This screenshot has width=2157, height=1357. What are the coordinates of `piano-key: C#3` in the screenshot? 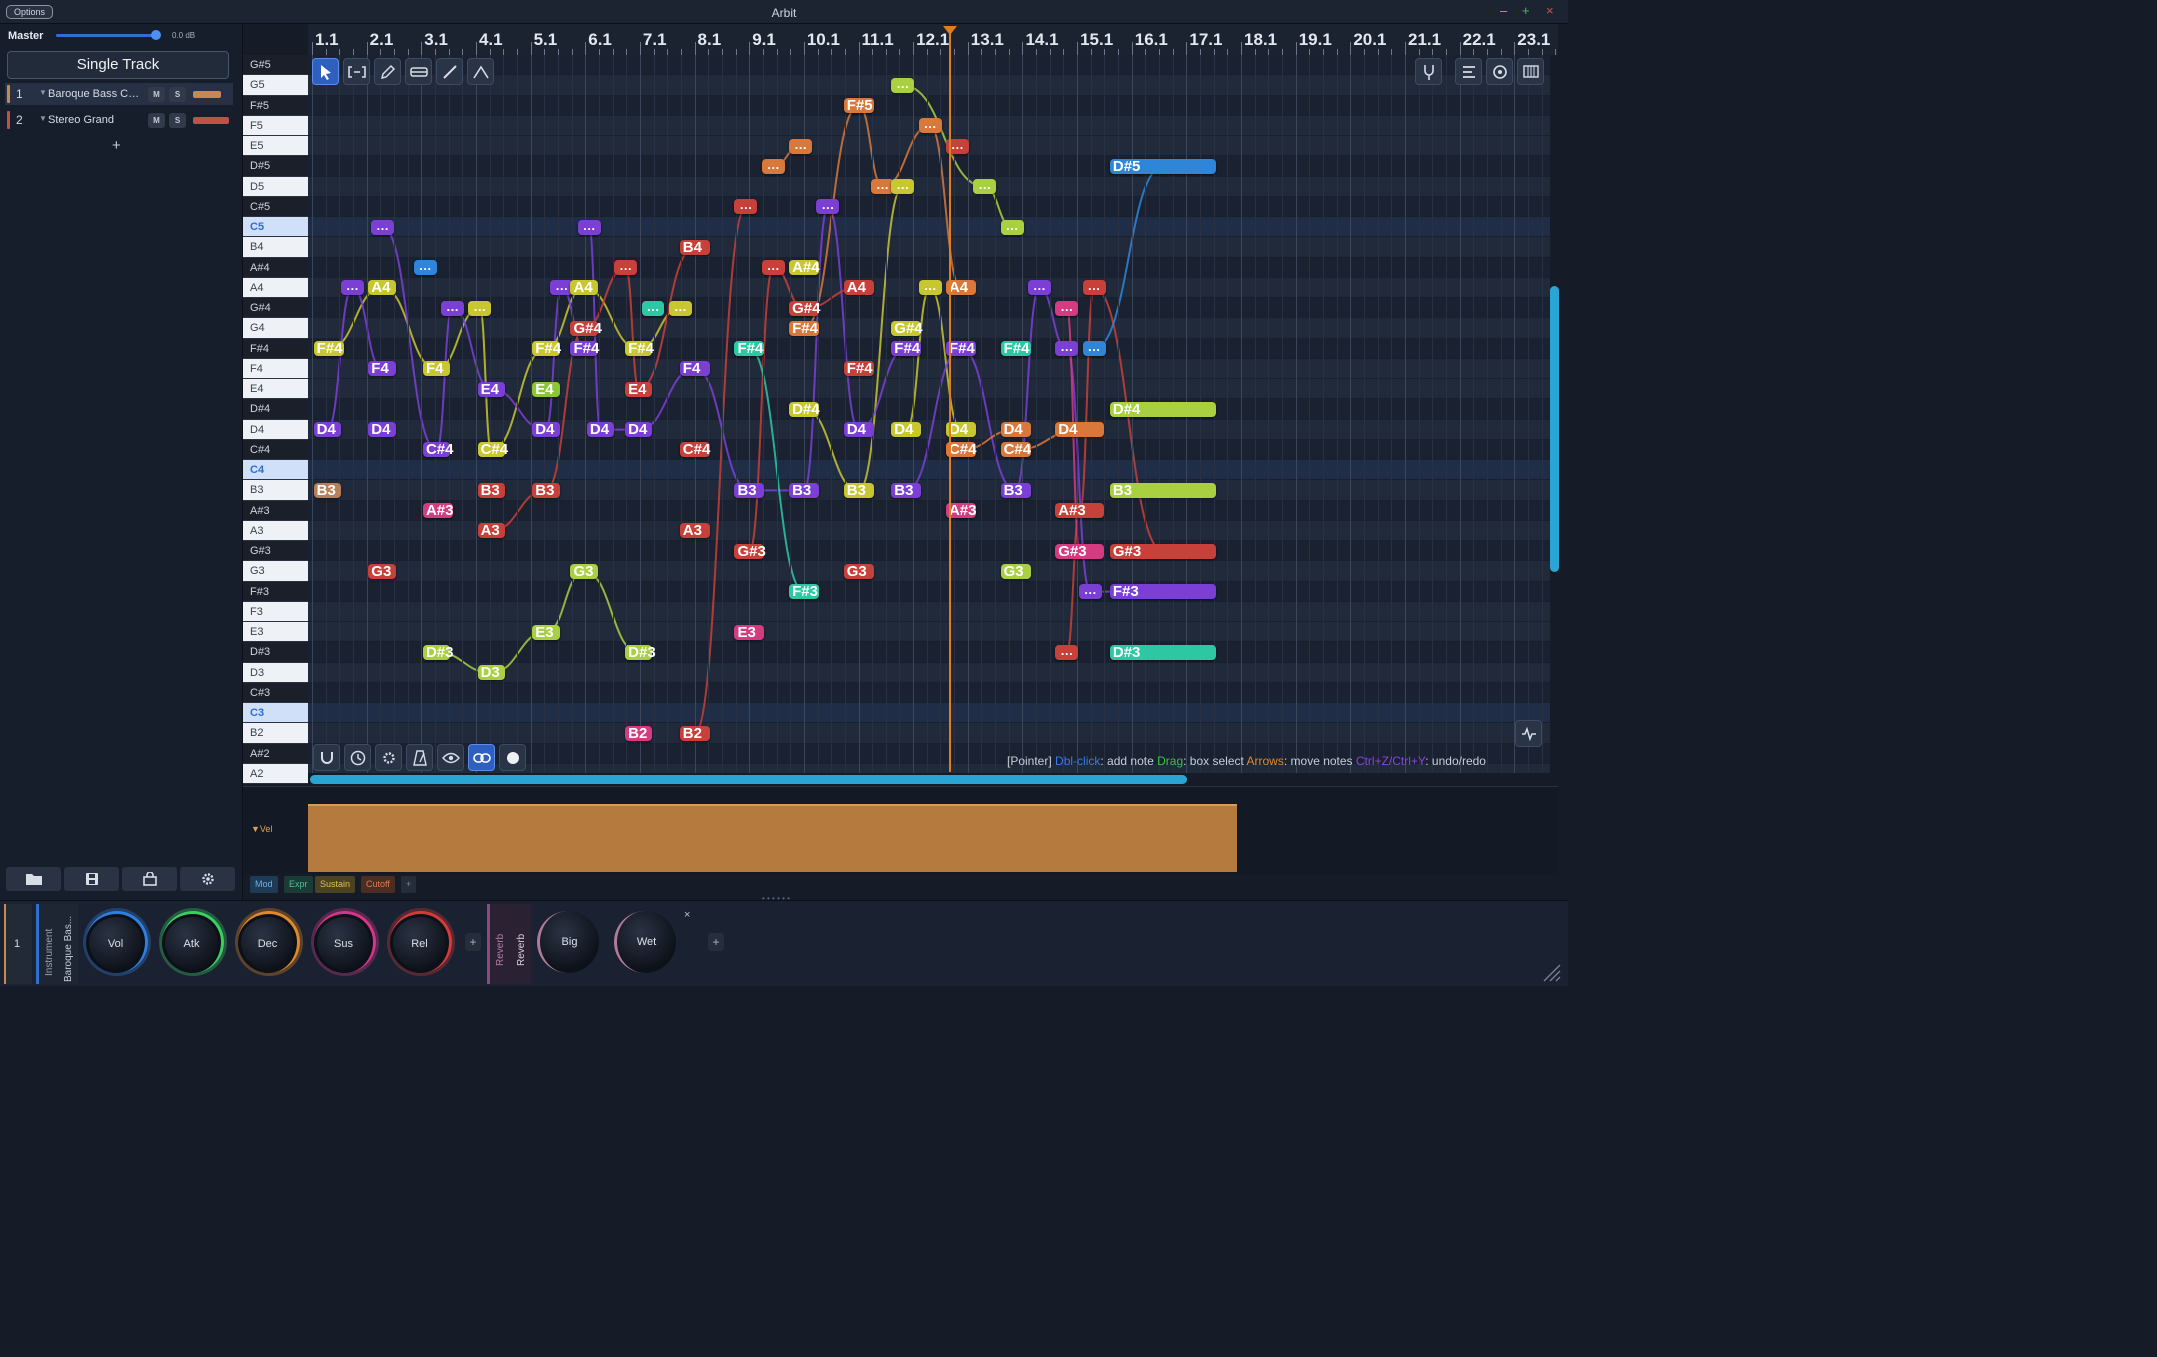 It's located at (275, 692).